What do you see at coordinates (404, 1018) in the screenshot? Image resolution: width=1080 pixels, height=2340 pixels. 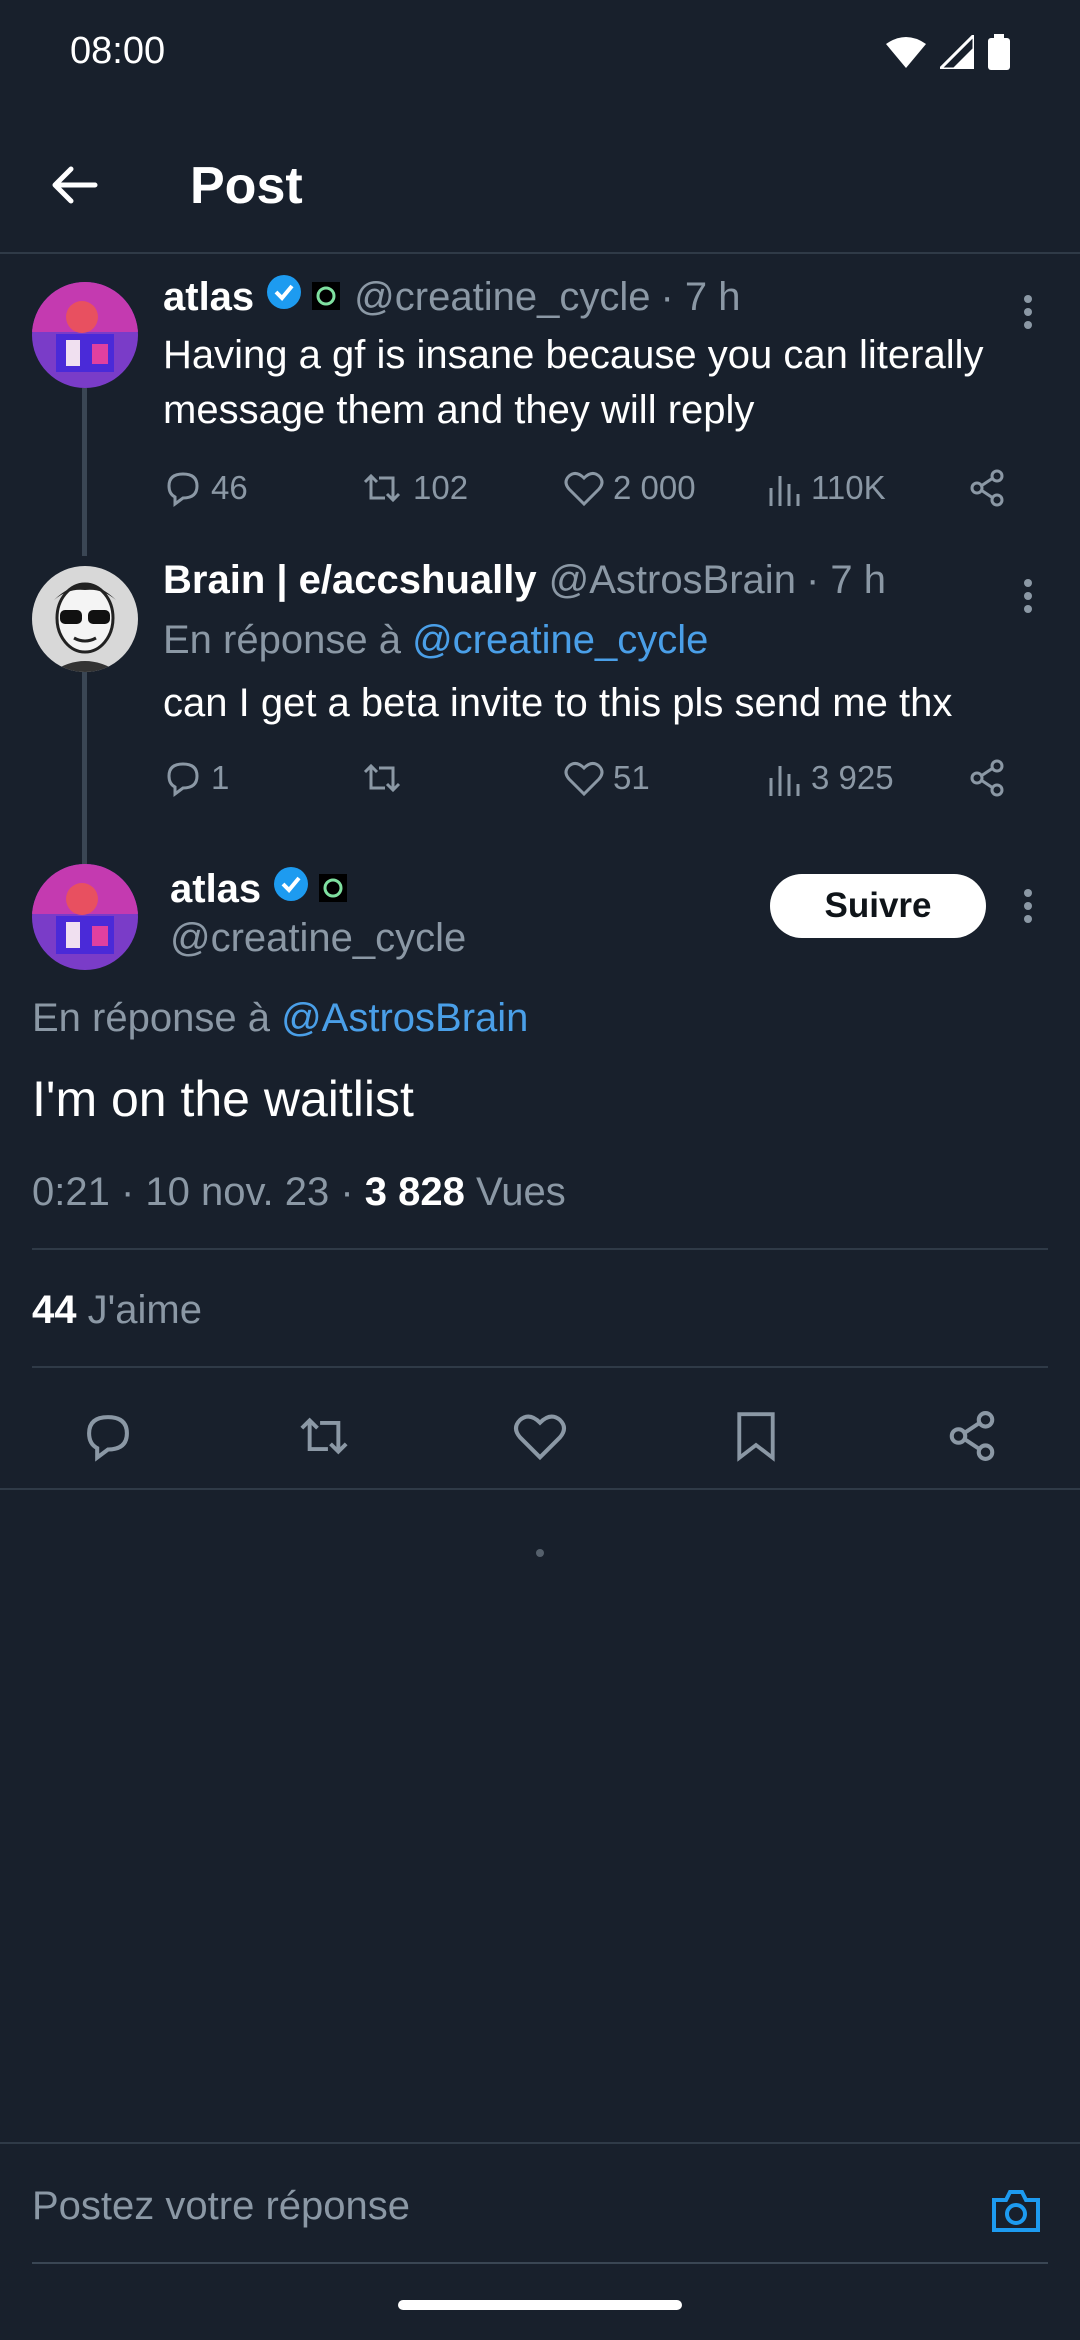 I see `reply-to-link: @AstrosBrain` at bounding box center [404, 1018].